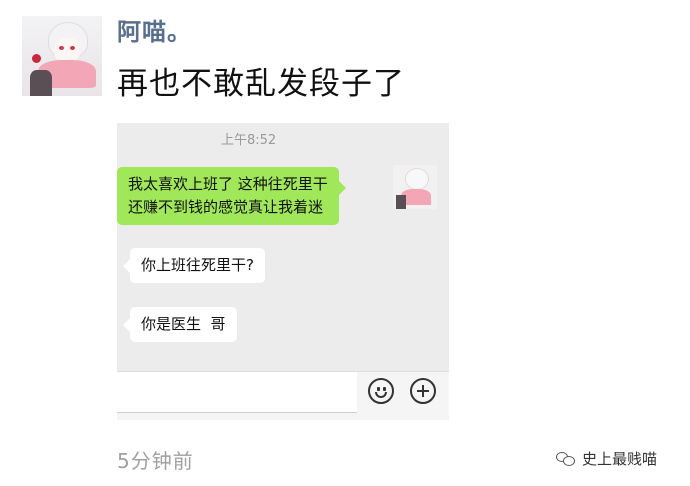 The image size is (690, 486). What do you see at coordinates (249, 140) in the screenshot?
I see `chat-timestamp: 上午8:52` at bounding box center [249, 140].